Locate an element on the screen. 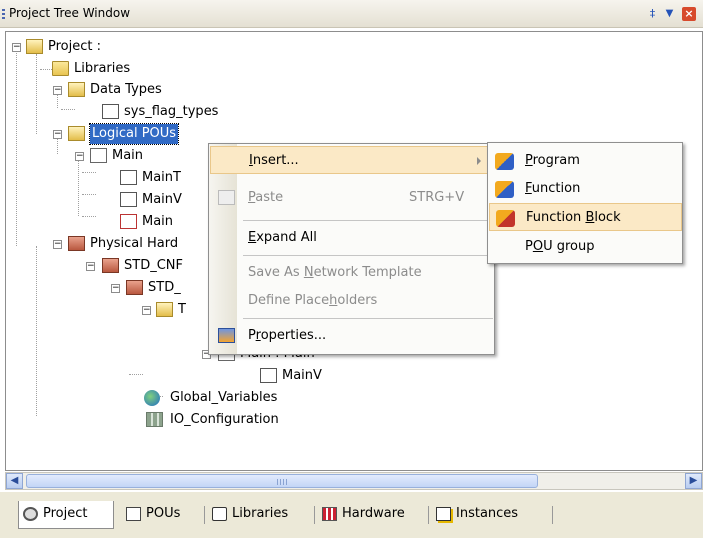  tree-node-io-configuration: IO_Configuration is located at coordinates (186, 420).